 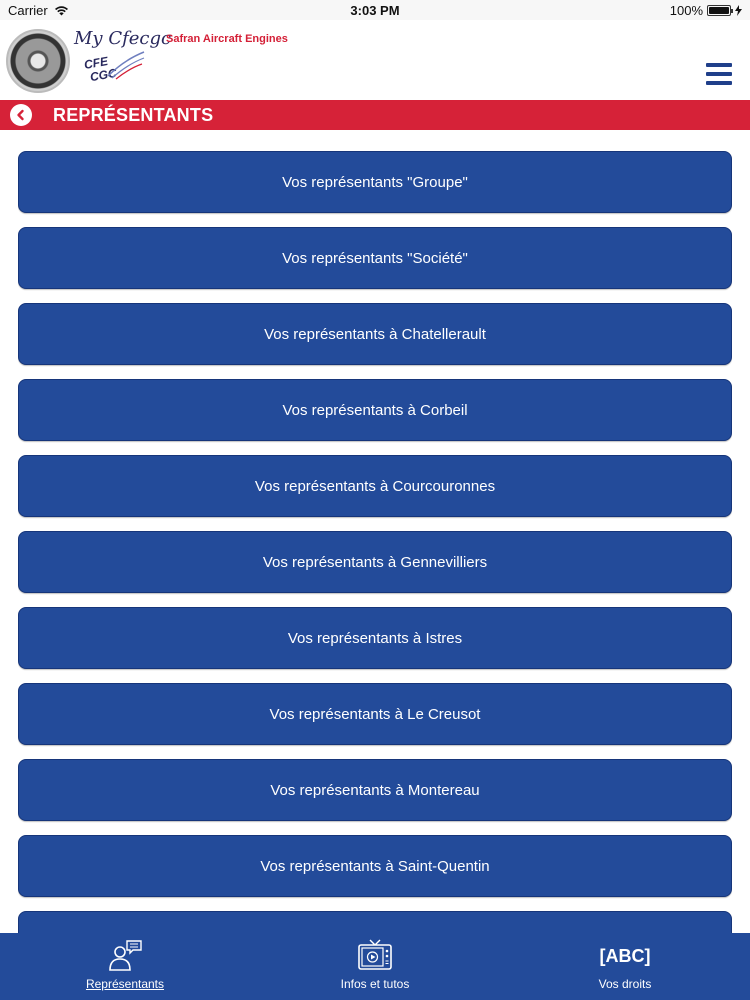 What do you see at coordinates (125, 956) in the screenshot?
I see `representatives-icon` at bounding box center [125, 956].